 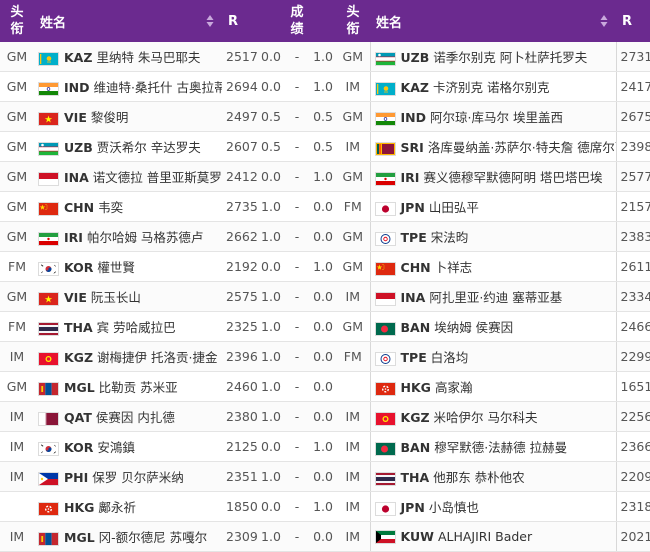 What do you see at coordinates (493, 266) in the screenshot?
I see `black-player: CHN 卜祥志` at bounding box center [493, 266].